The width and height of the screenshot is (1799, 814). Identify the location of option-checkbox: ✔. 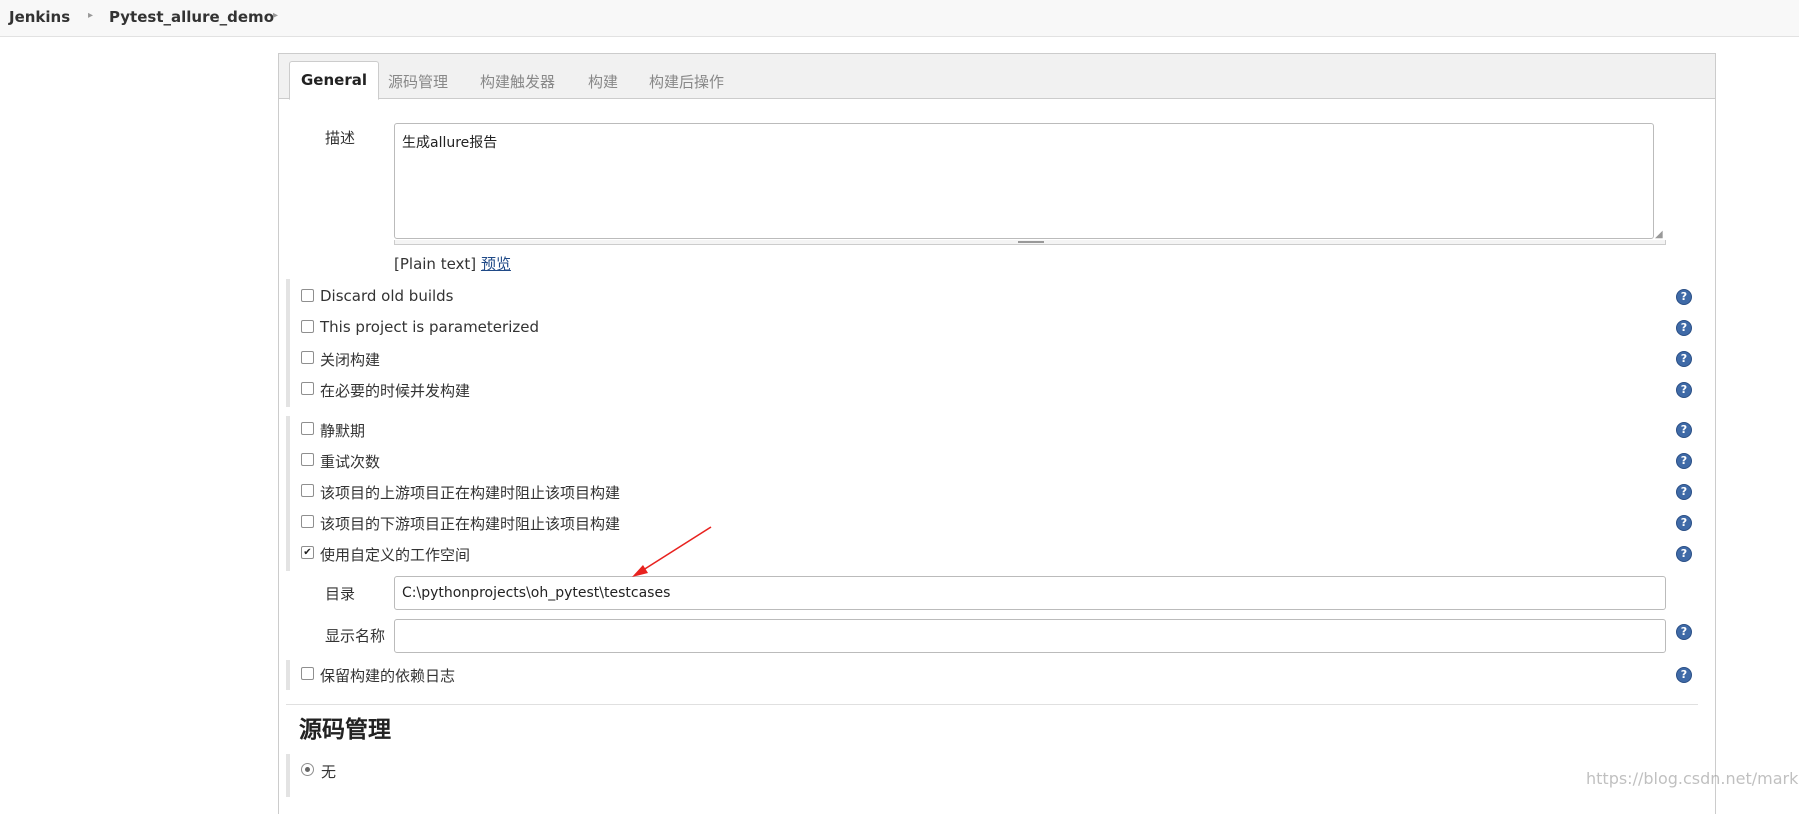
(307, 552).